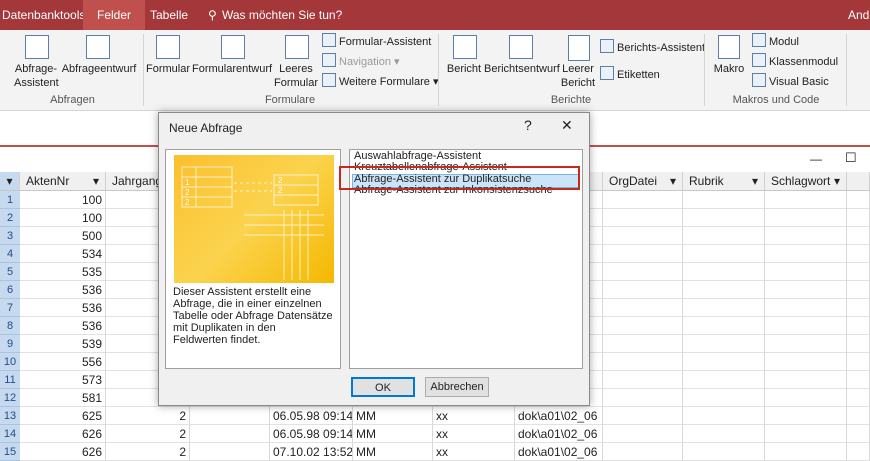 The image size is (870, 461). I want to click on module-button: Modul, so click(775, 41).